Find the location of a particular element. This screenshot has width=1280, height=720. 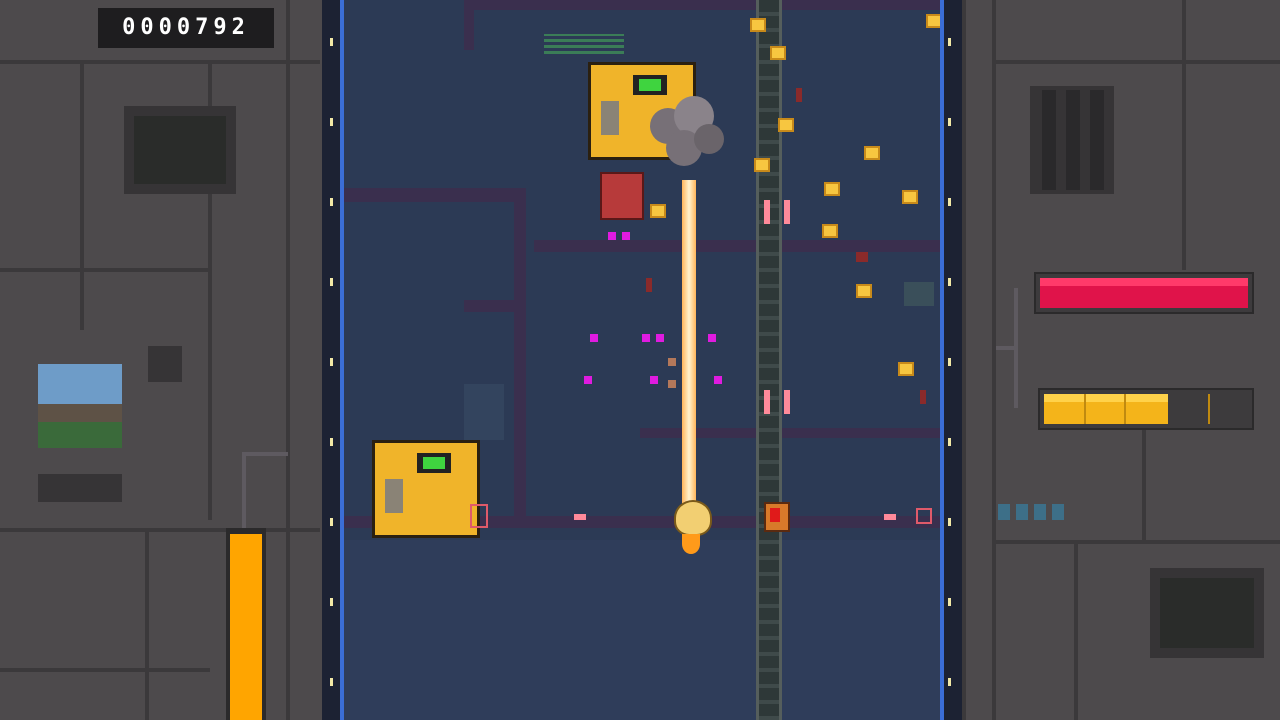

pink-marker is located at coordinates (767, 212).